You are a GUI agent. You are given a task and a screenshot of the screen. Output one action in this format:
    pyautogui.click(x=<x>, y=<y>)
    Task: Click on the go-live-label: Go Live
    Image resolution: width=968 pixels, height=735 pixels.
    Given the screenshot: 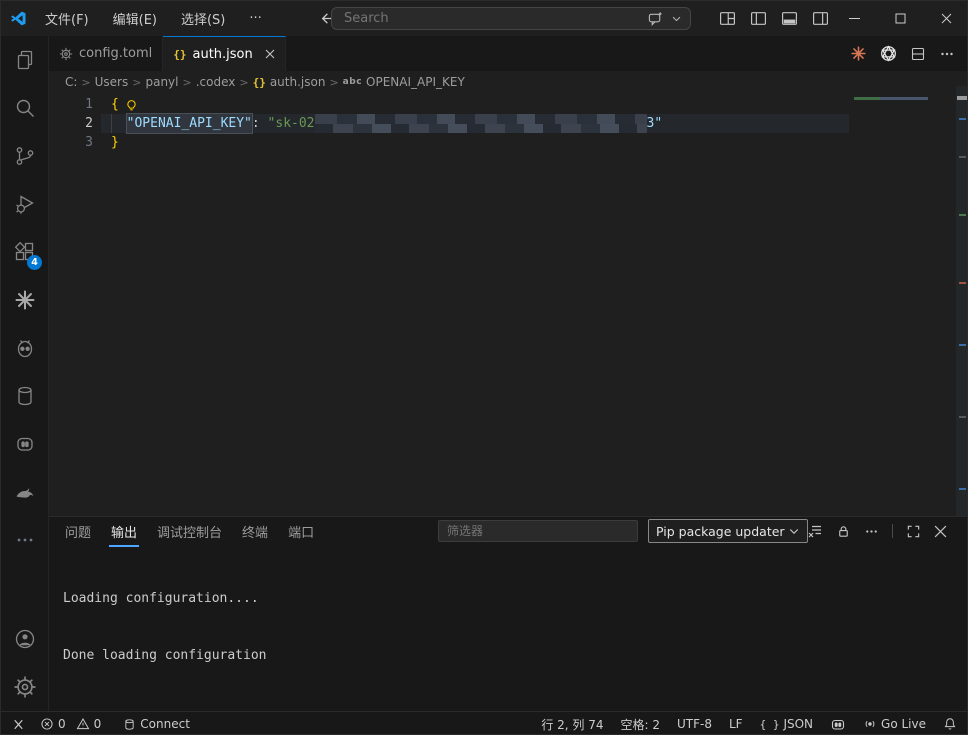 What is the action you would take?
    pyautogui.click(x=903, y=724)
    